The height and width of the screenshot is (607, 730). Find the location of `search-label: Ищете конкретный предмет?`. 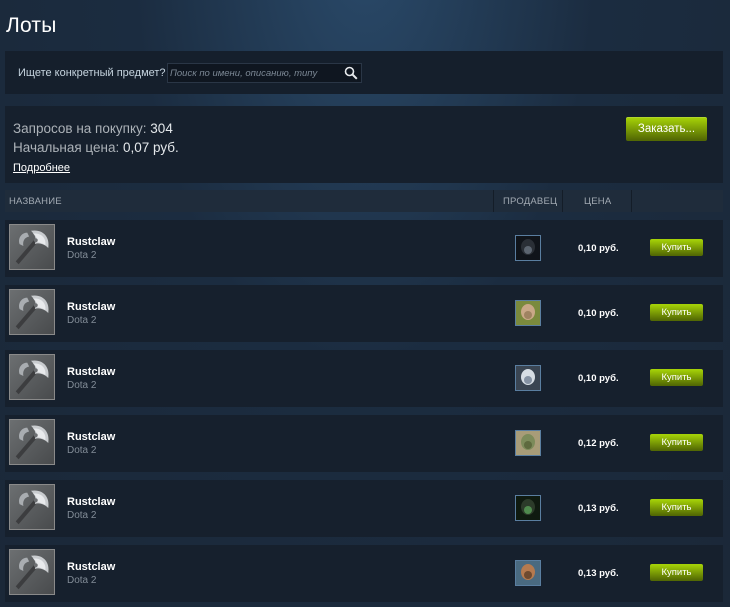

search-label: Ищете конкретный предмет? is located at coordinates (92, 73).